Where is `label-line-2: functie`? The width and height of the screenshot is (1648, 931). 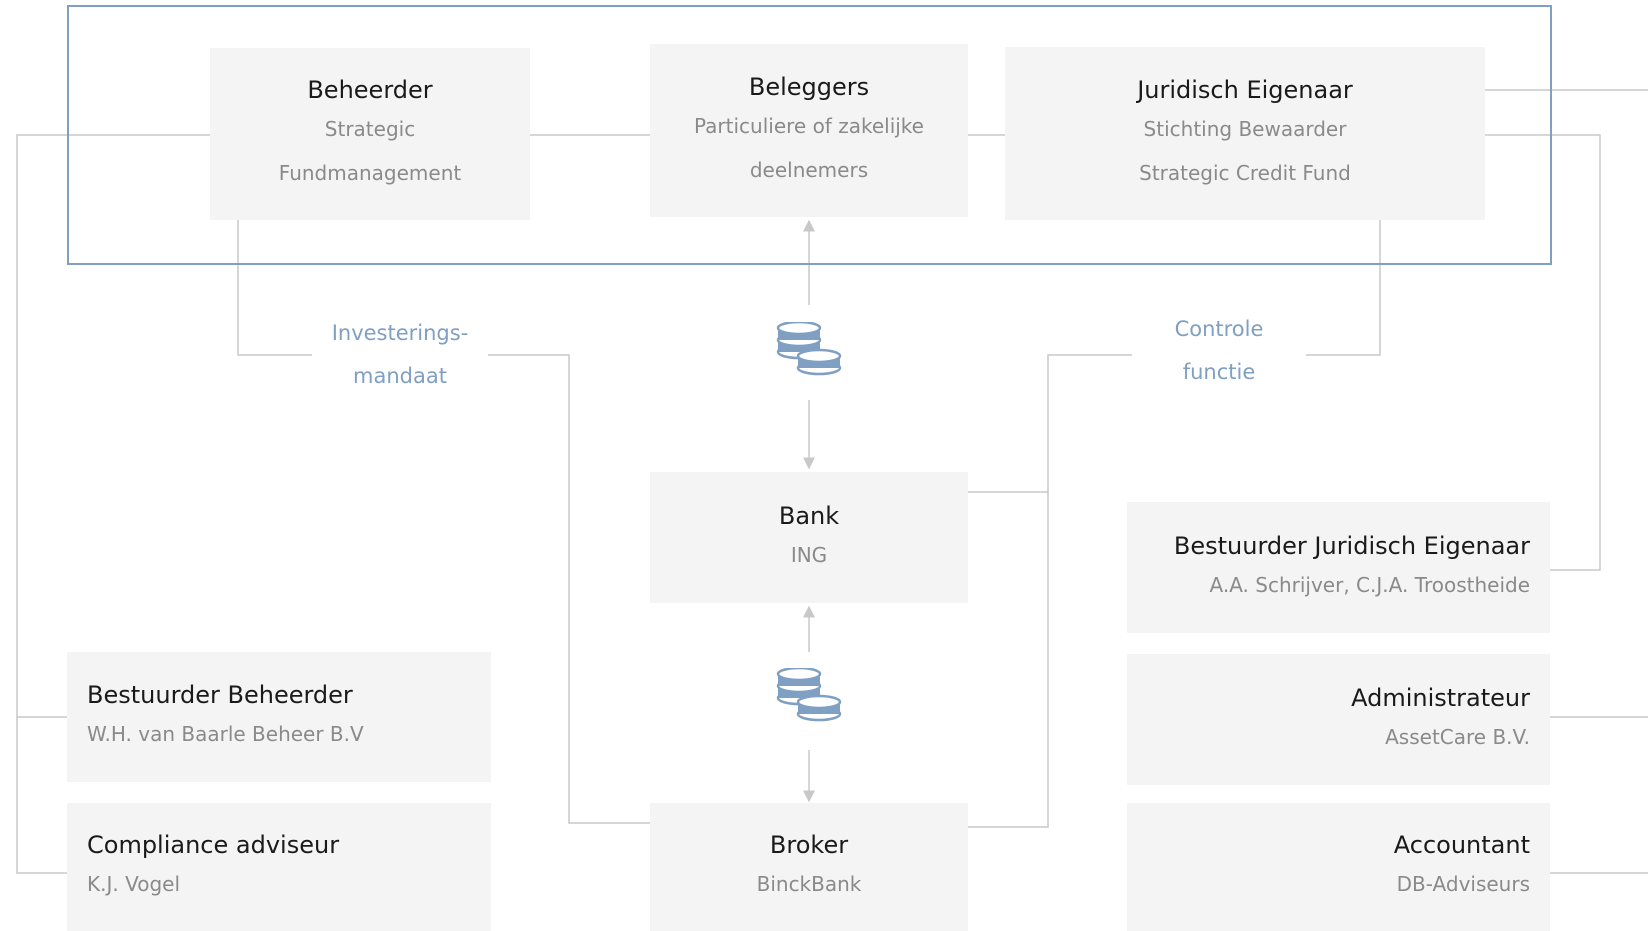
label-line-2: functie is located at coordinates (1219, 372).